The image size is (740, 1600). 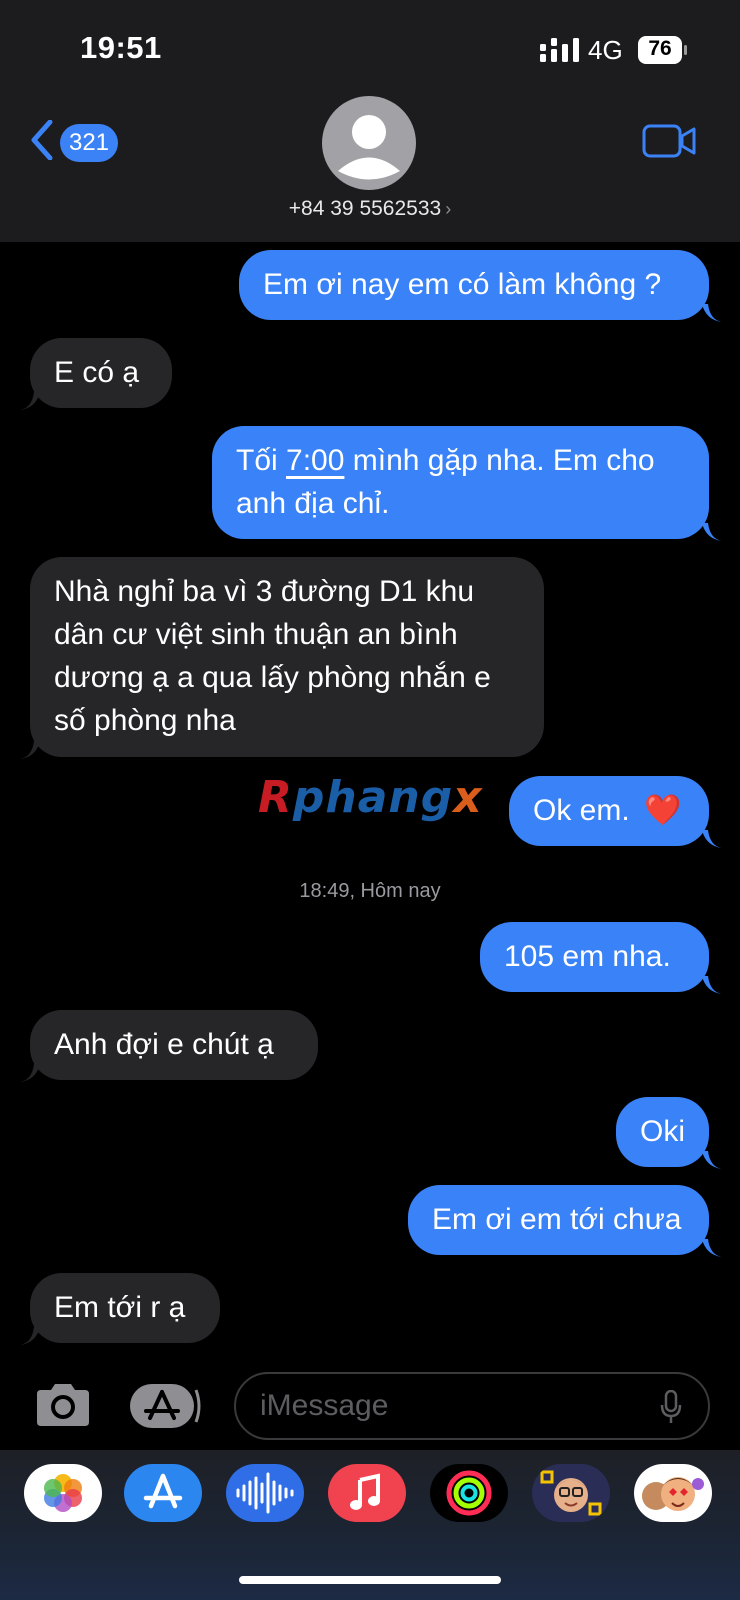 What do you see at coordinates (264, 591) in the screenshot?
I see `message-line: Nhà nghỉ ba vì 3 đường D1 khu` at bounding box center [264, 591].